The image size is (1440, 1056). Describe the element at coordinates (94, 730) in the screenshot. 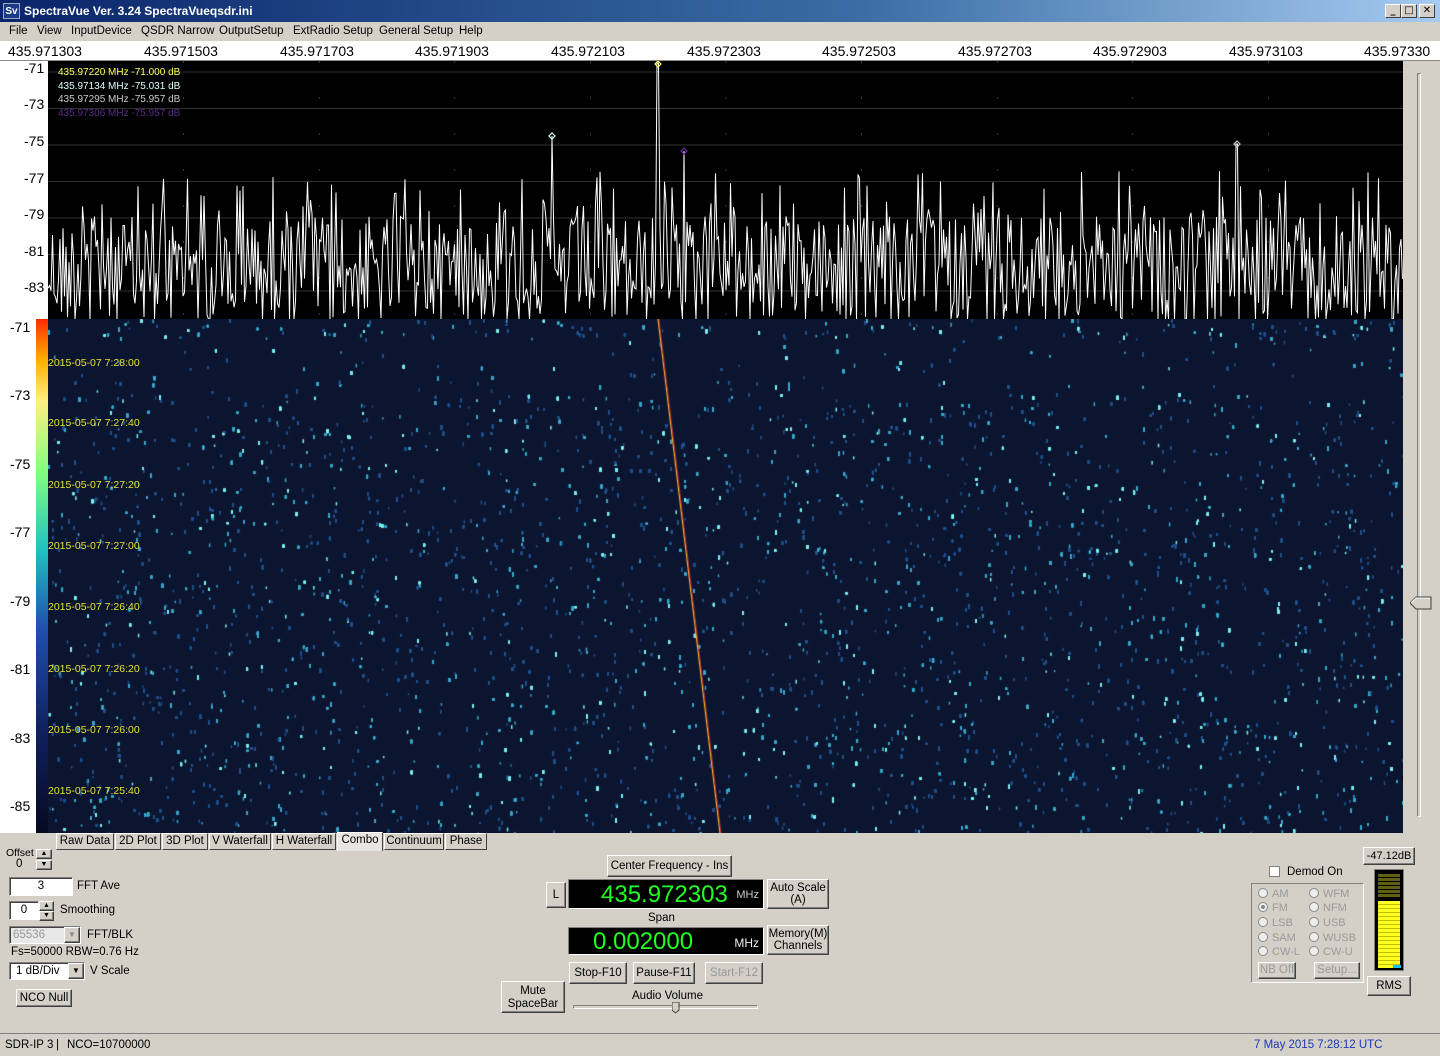

I see `timestamp-label: 2015-05-07 7:26:00` at that location.